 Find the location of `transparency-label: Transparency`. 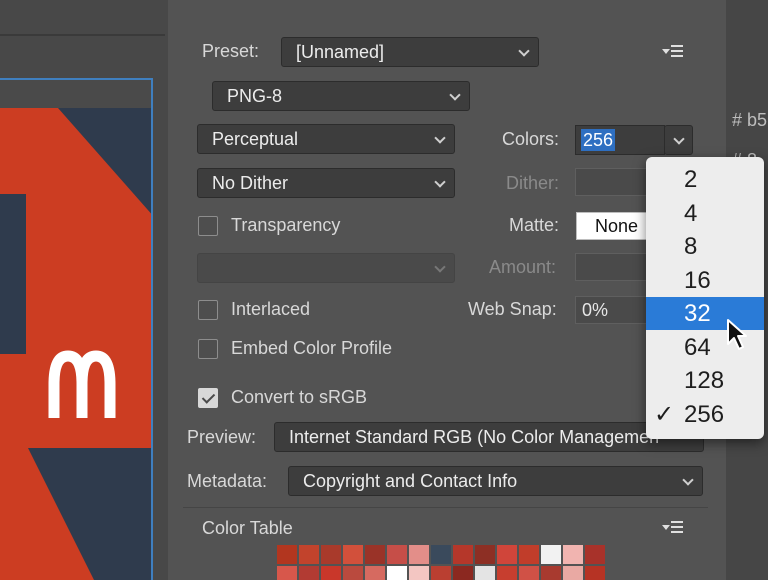

transparency-label: Transparency is located at coordinates (286, 225).